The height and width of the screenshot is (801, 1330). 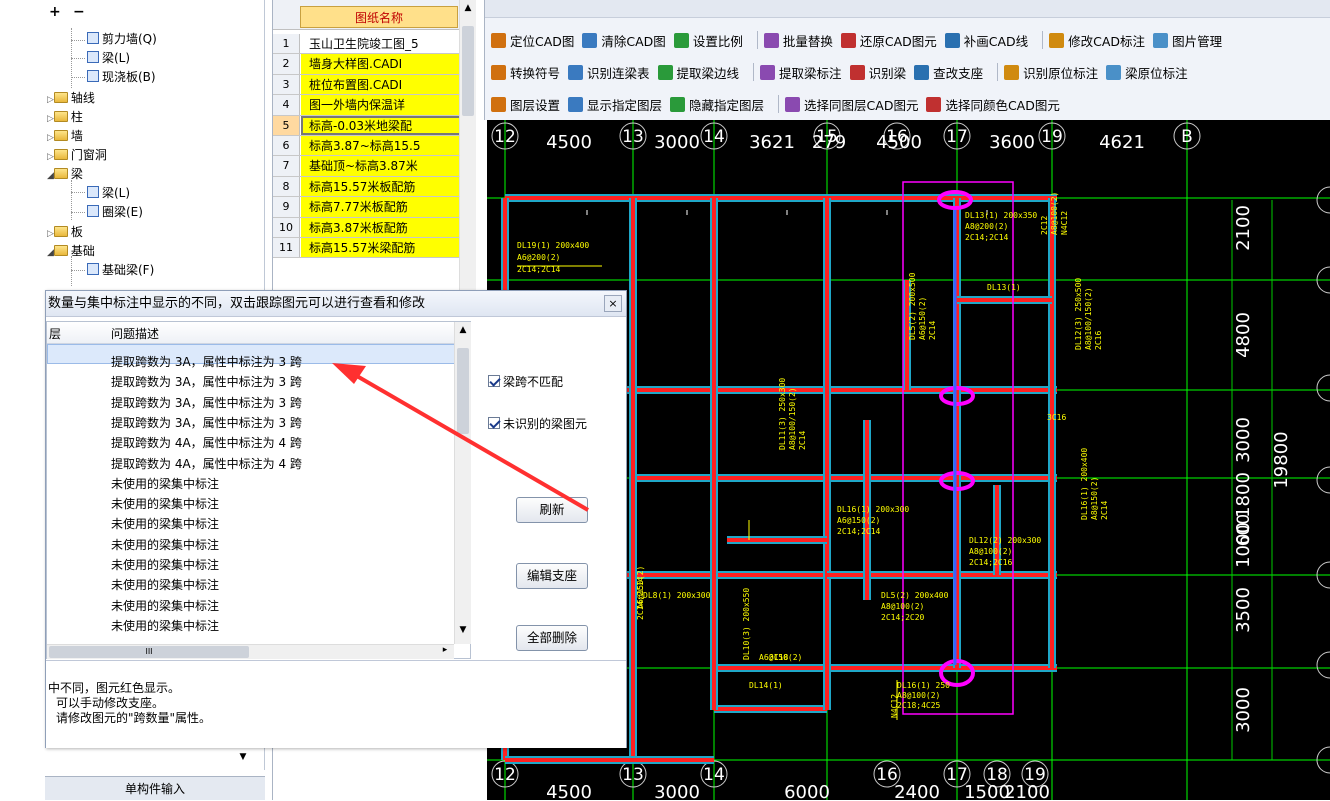 What do you see at coordinates (122, 39) in the screenshot?
I see `tree-item-shear-wall: 剪力墙(Q)` at bounding box center [122, 39].